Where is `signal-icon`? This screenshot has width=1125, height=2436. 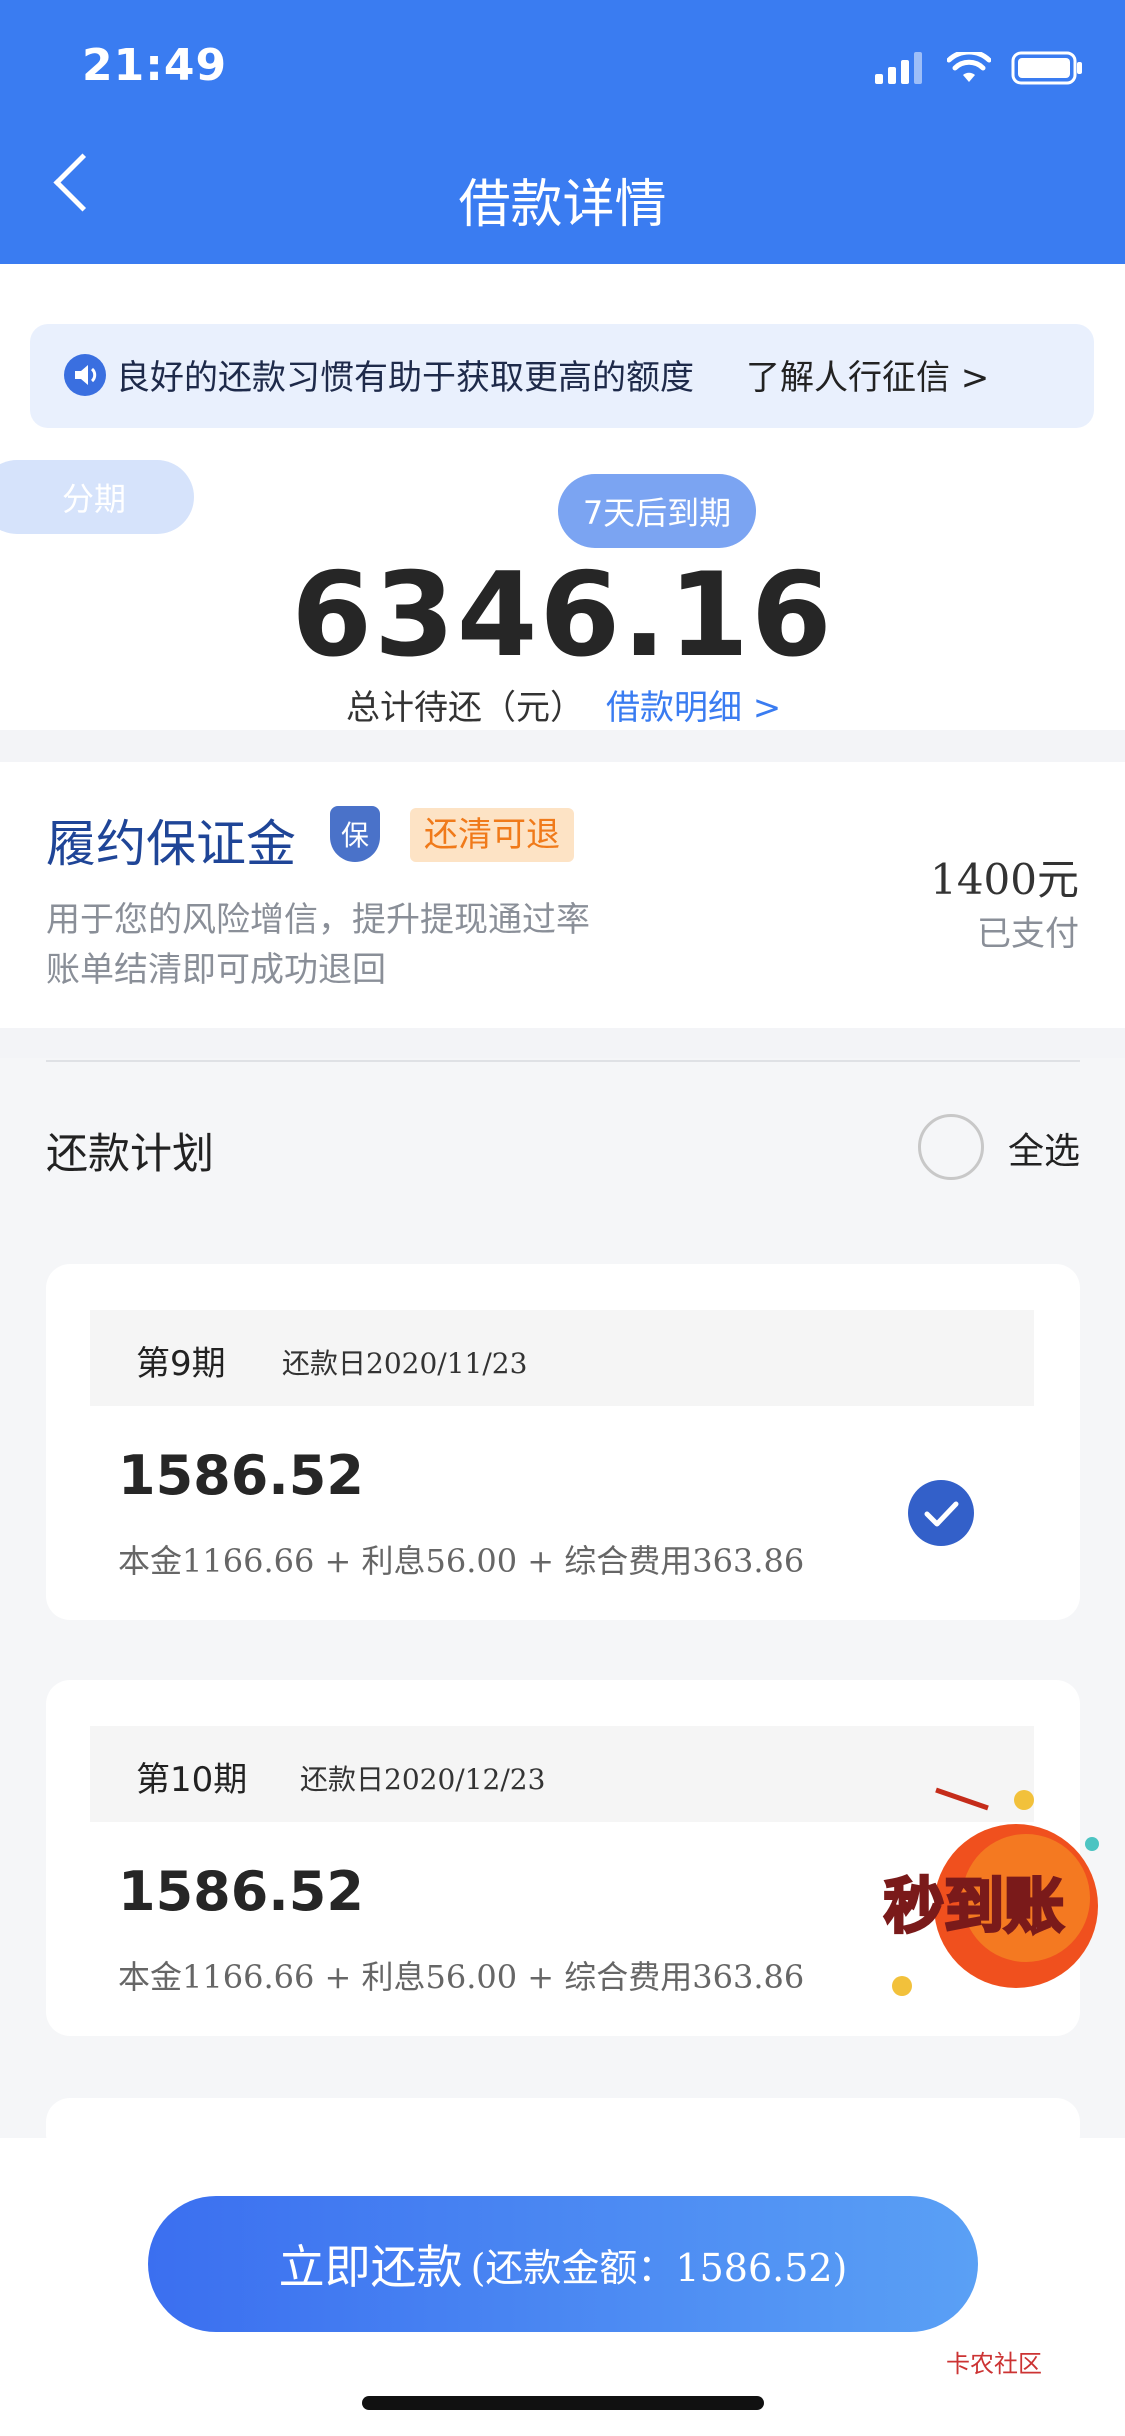
signal-icon is located at coordinates (898, 68).